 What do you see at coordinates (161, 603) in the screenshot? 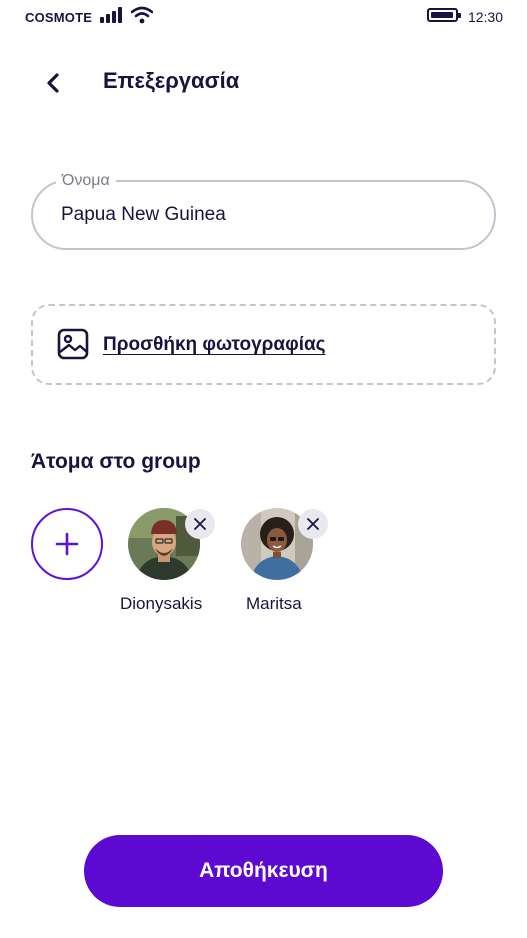
I see `member-name: Dionysakis` at bounding box center [161, 603].